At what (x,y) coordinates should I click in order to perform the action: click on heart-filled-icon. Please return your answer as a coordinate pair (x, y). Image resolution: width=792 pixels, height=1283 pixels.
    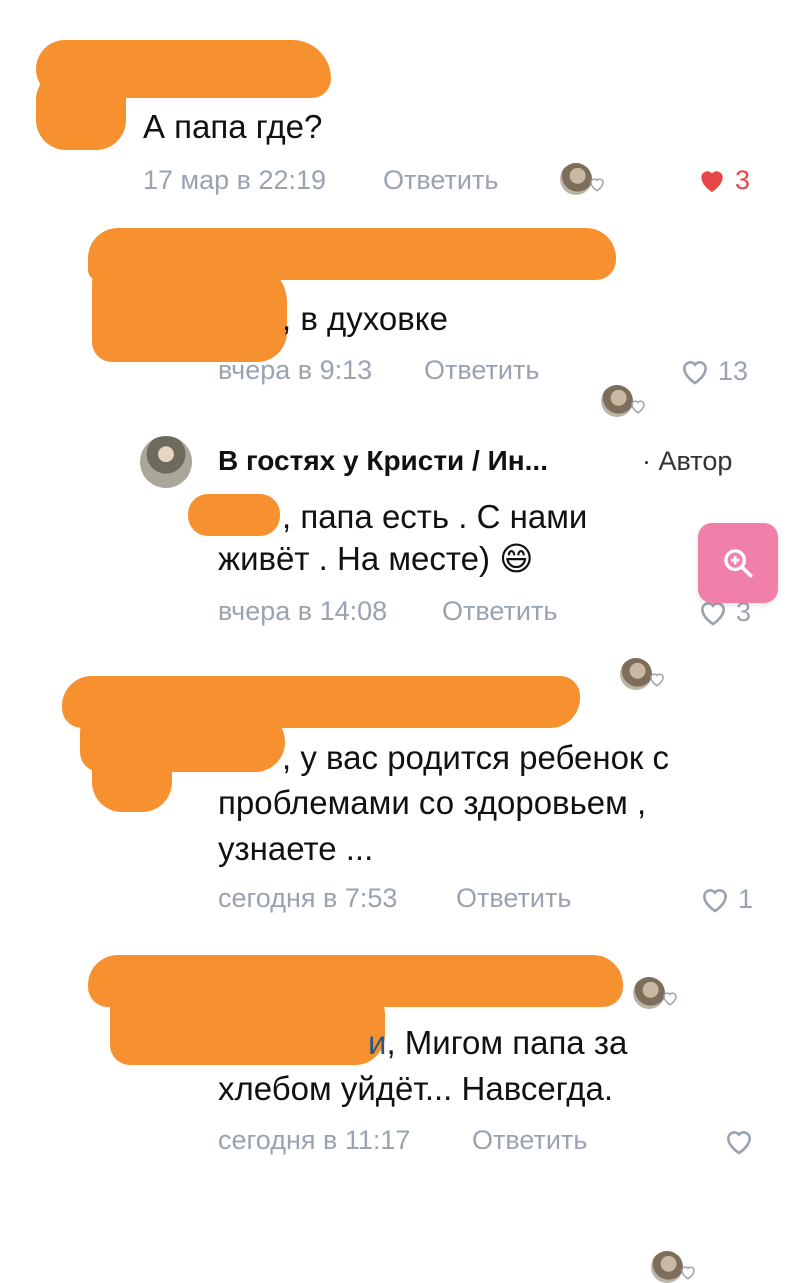
    Looking at the image, I should click on (712, 181).